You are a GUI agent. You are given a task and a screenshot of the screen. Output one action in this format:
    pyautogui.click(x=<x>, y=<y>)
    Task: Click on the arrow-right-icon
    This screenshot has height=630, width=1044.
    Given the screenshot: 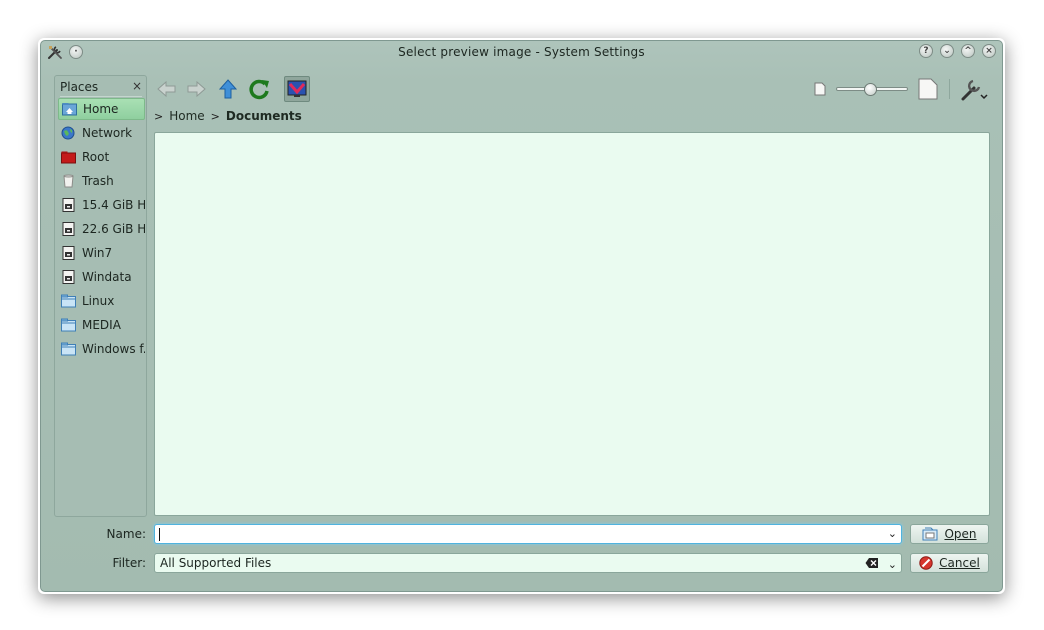 What is the action you would take?
    pyautogui.click(x=196, y=89)
    